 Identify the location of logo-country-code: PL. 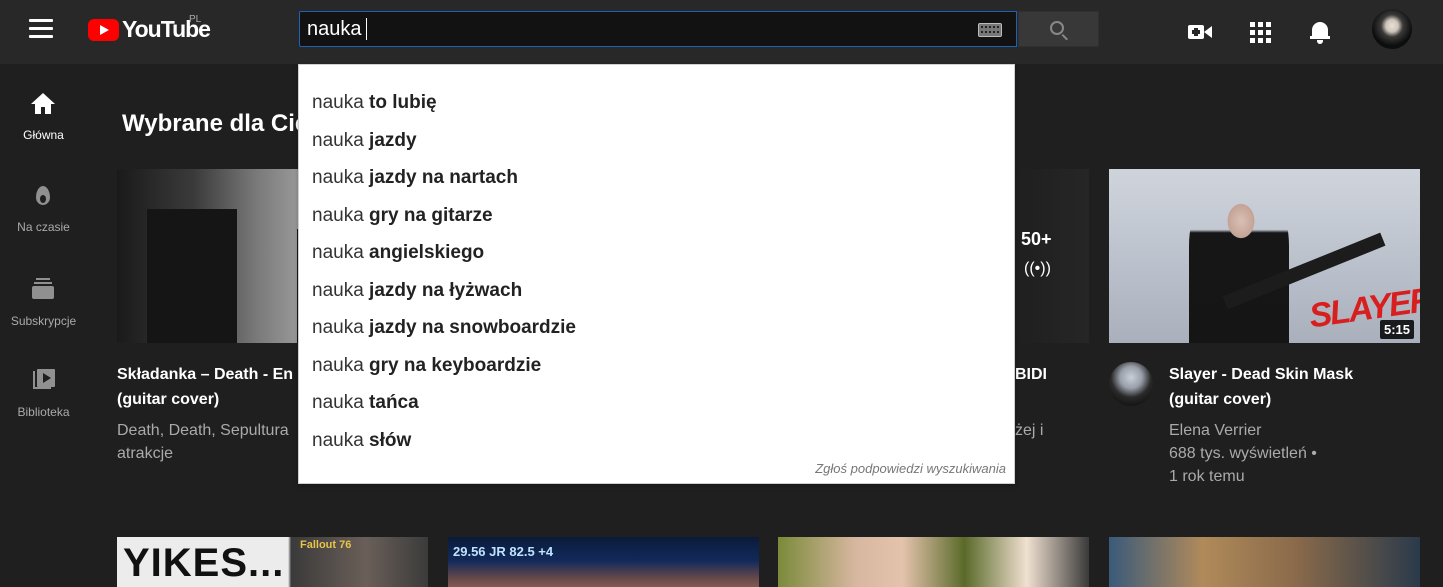
(195, 19).